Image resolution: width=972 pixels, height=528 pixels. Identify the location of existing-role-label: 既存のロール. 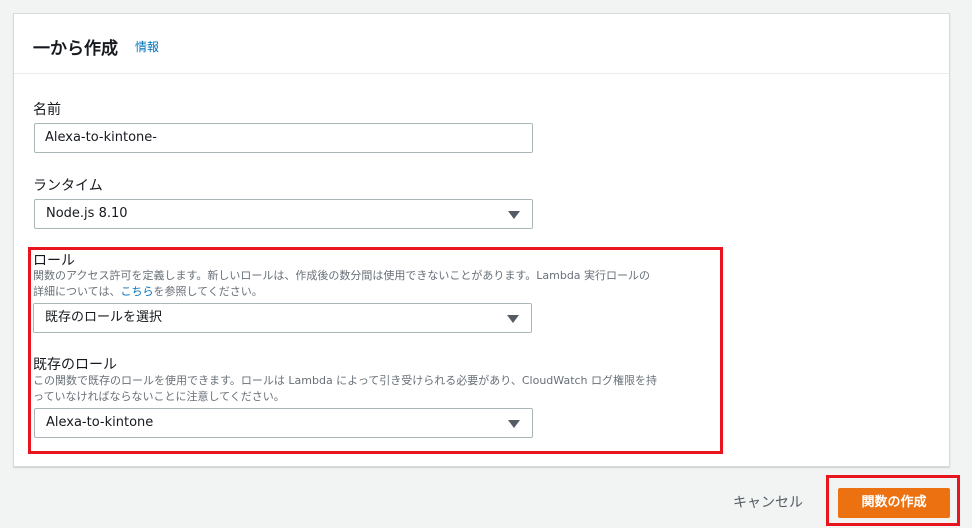
(75, 365).